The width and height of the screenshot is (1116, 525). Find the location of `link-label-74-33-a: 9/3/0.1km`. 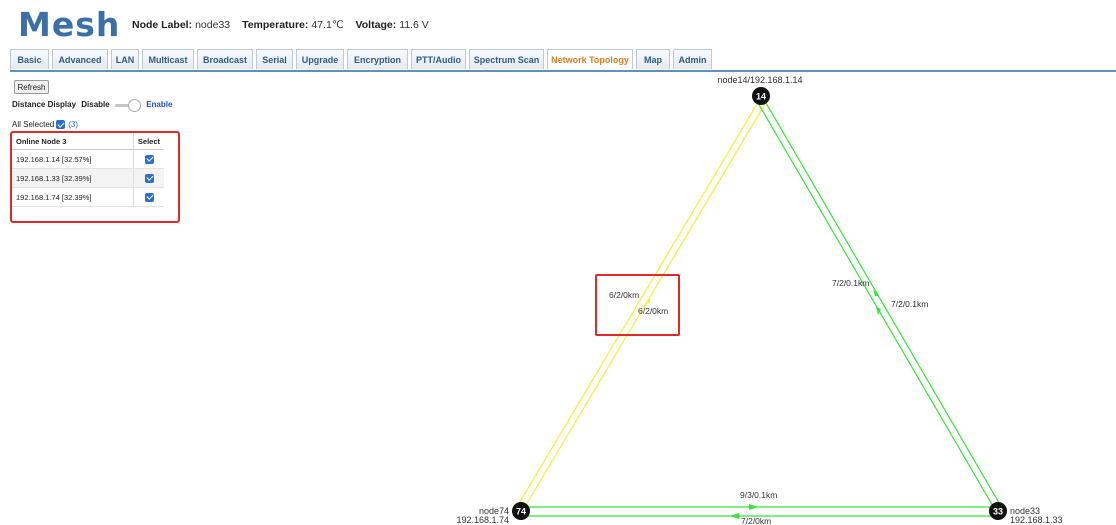

link-label-74-33-a: 9/3/0.1km is located at coordinates (758, 495).